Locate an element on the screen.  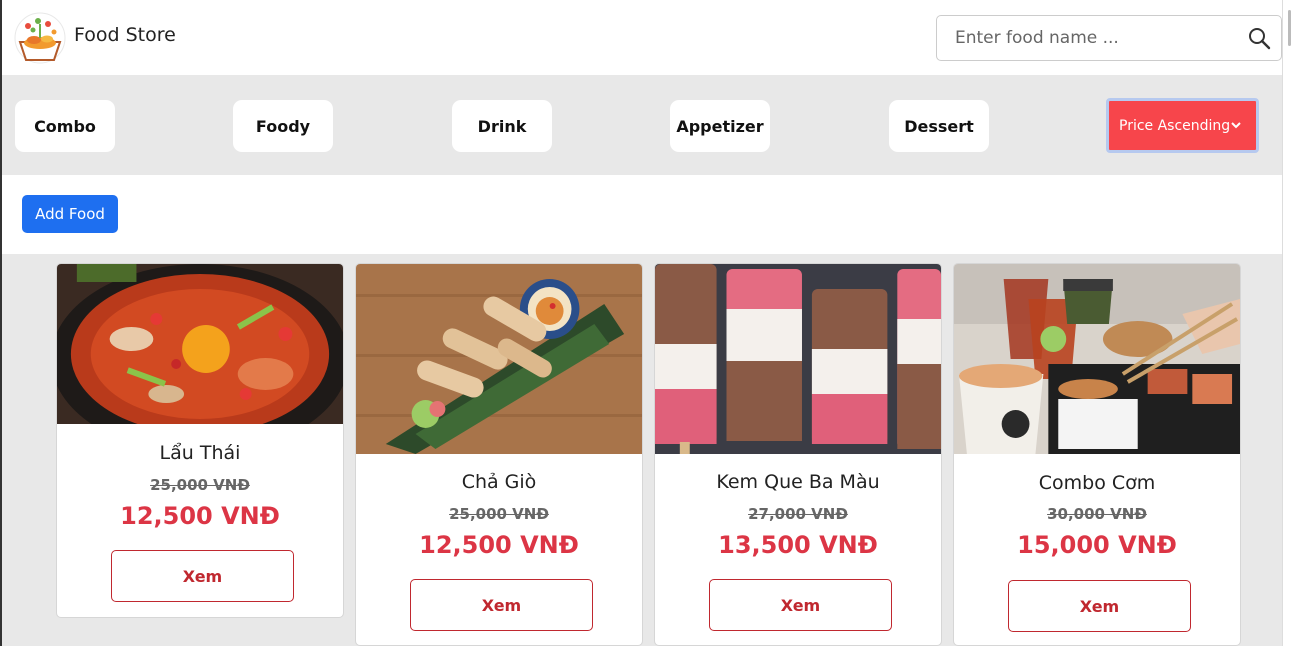
product-old-price: 30,000 VNĐ is located at coordinates (1097, 514).